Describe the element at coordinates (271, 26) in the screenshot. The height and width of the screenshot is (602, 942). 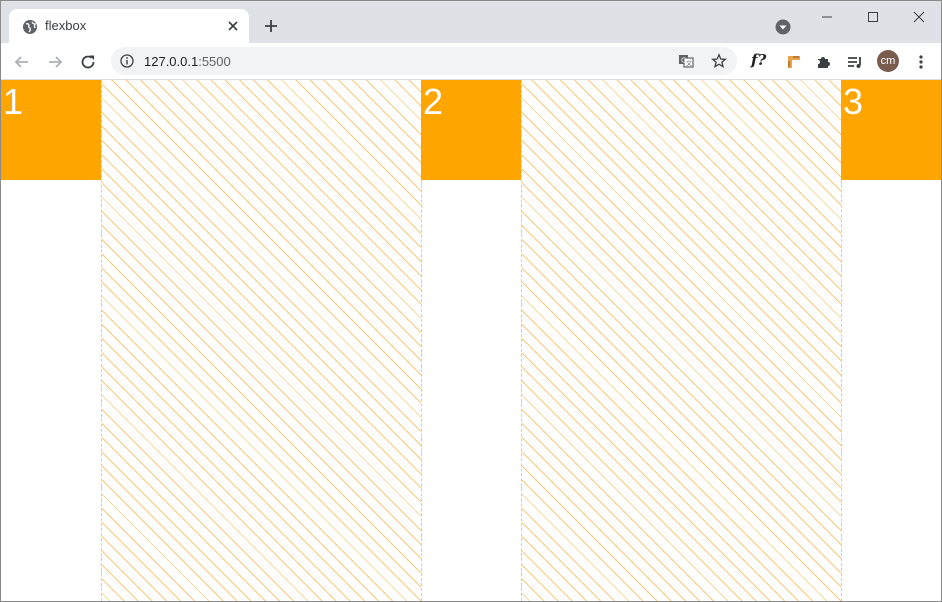
I see `plus-icon` at that location.